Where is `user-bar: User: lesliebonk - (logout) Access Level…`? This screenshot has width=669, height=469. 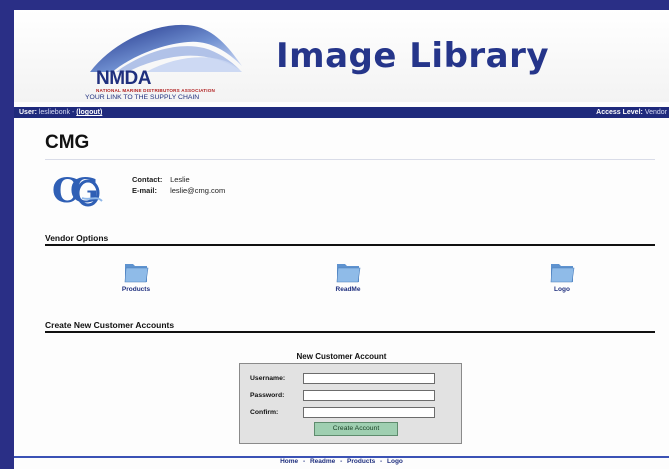
user-bar: User: lesliebonk - (logout) Access Level… is located at coordinates (341, 112).